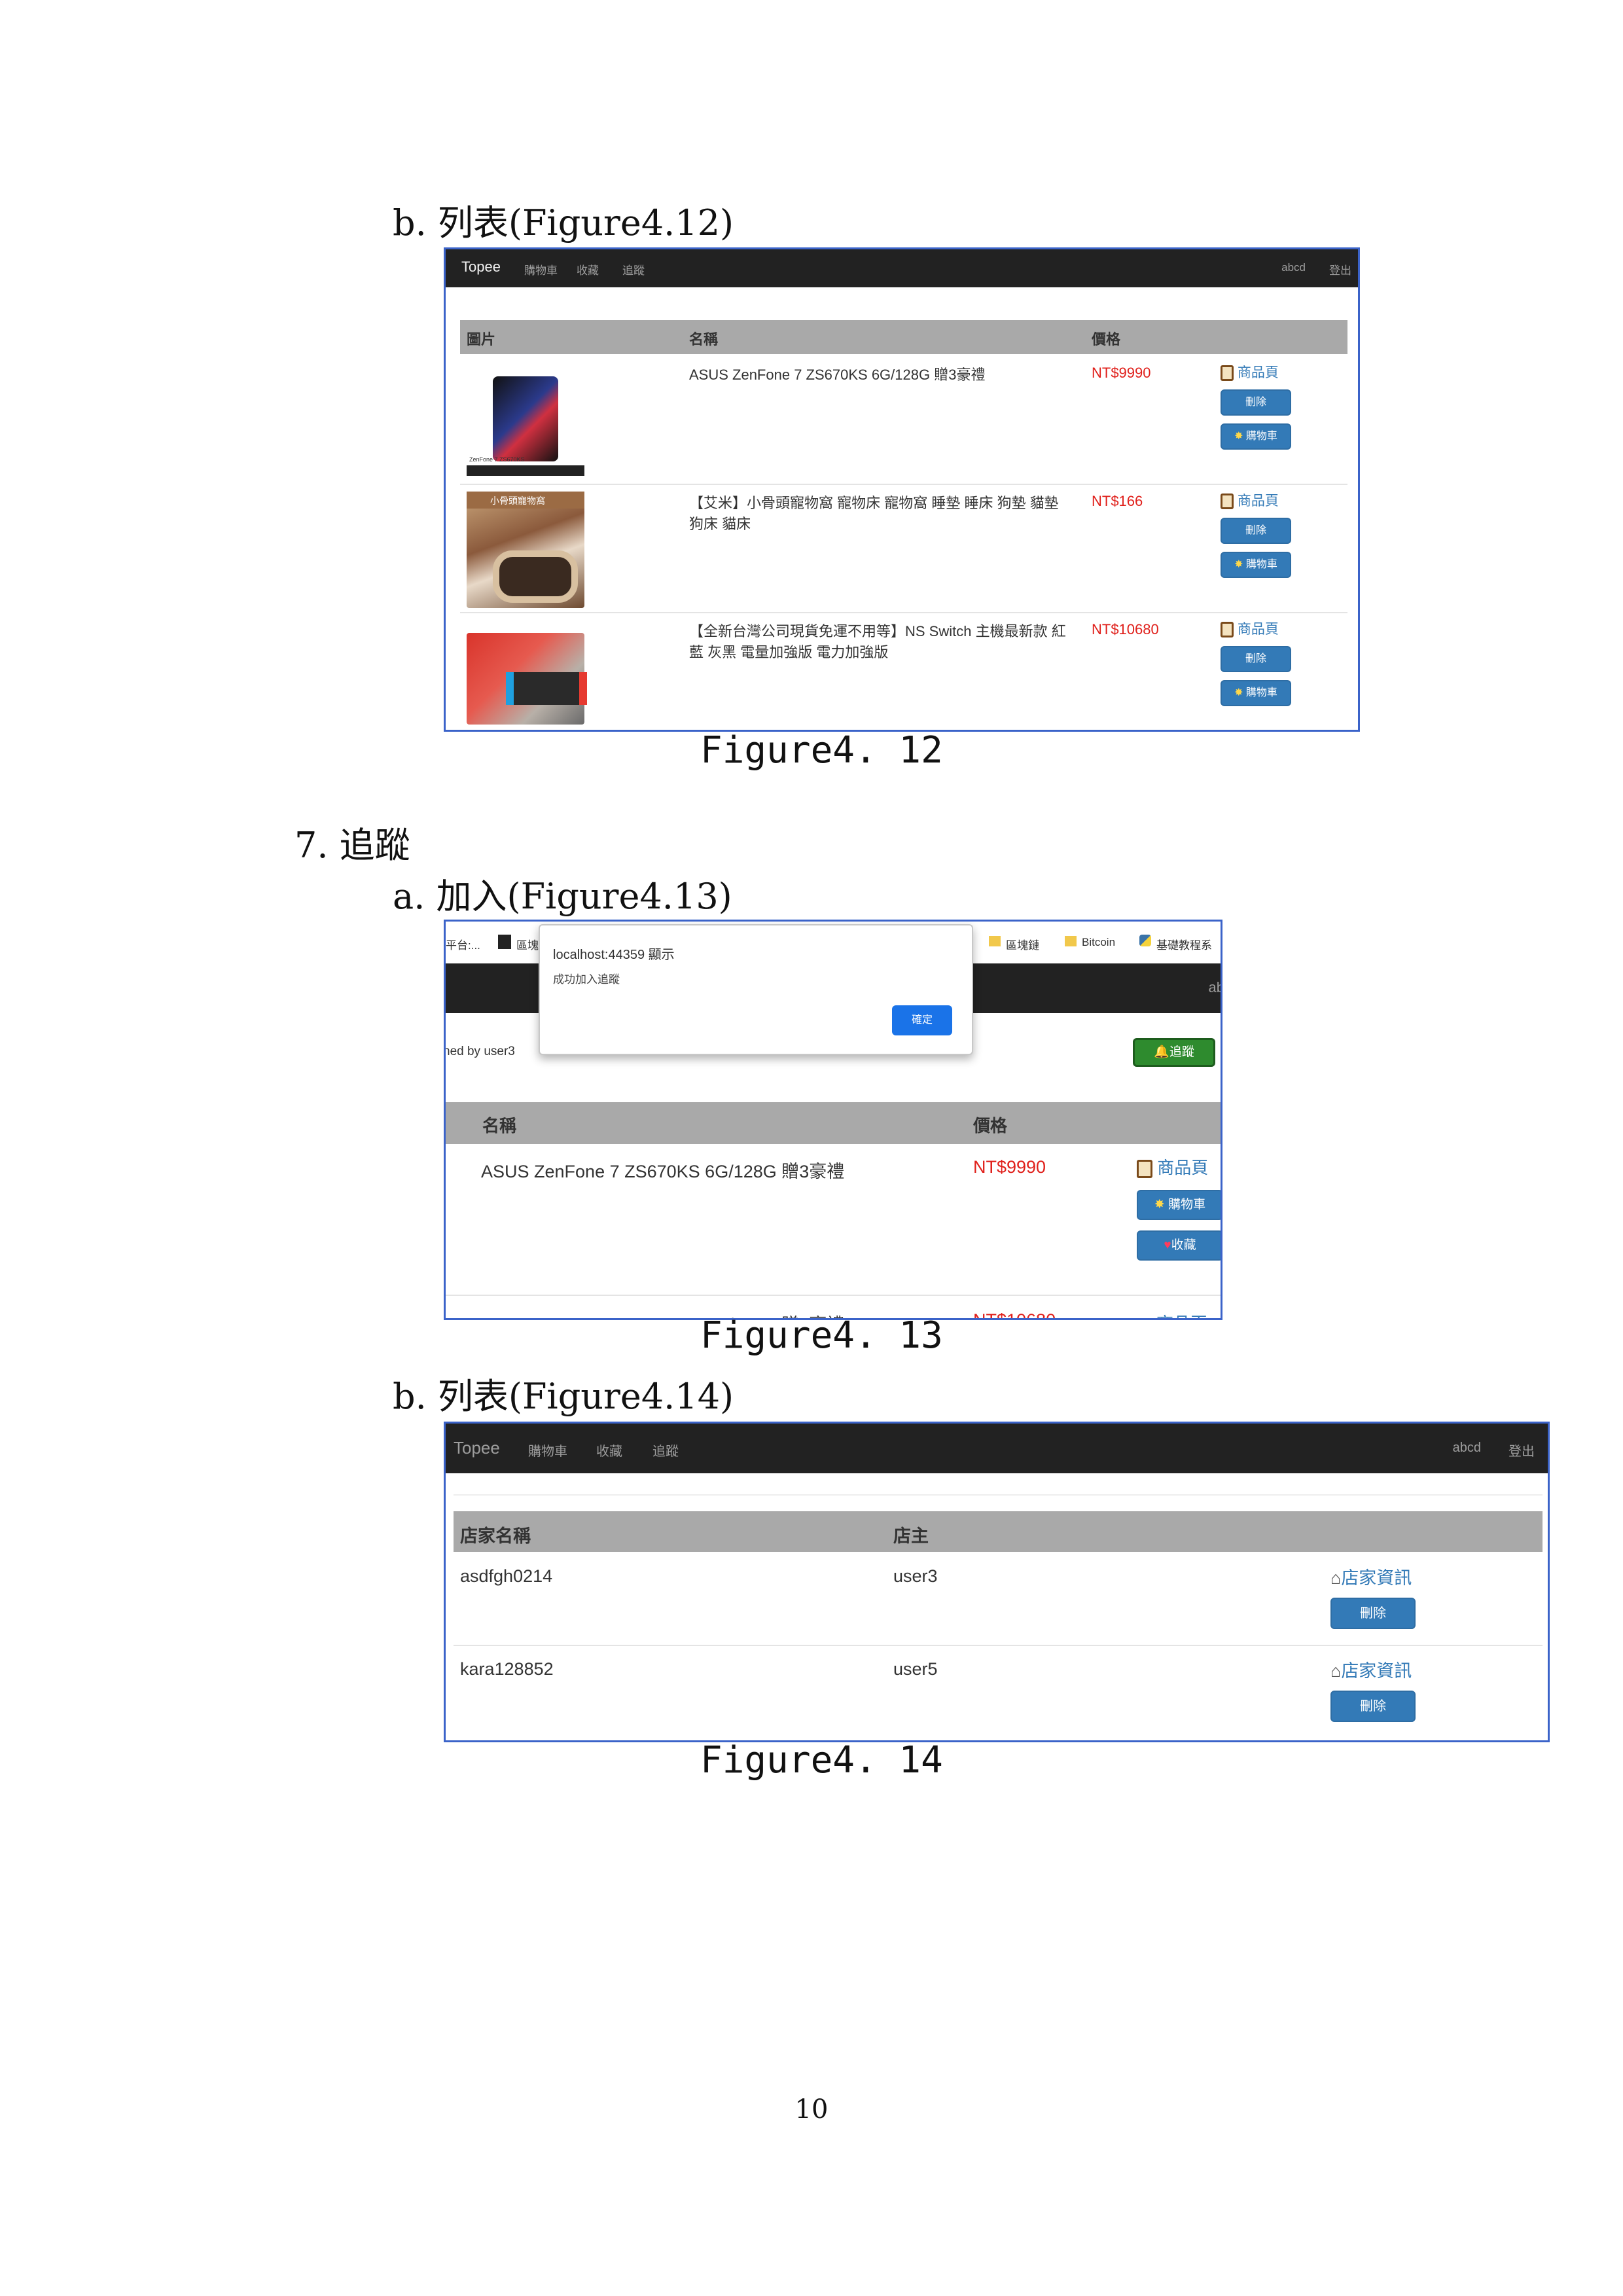 The image size is (1623, 2296). Describe the element at coordinates (1145, 940) in the screenshot. I see `python-icon` at that location.